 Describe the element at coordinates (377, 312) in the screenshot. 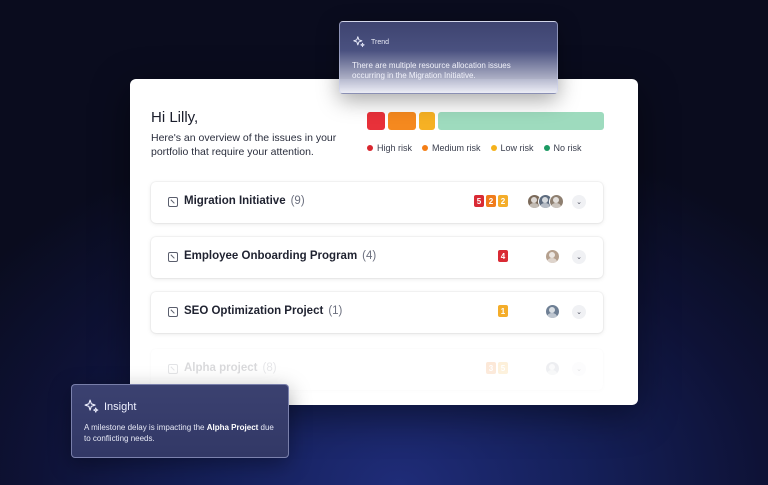

I see `project-row: SEO Optimization Project (1) 1 ⌄` at that location.